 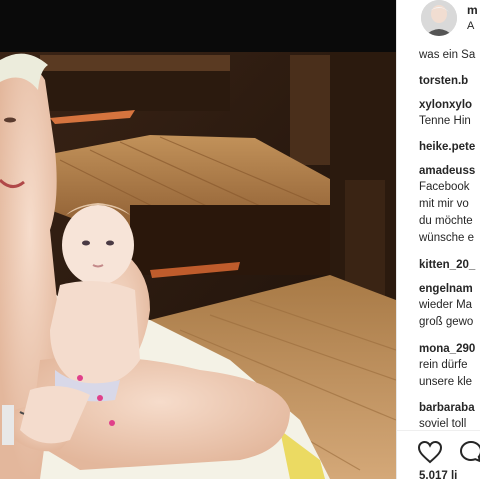 I want to click on comment-username: amadeuss, so click(x=447, y=171).